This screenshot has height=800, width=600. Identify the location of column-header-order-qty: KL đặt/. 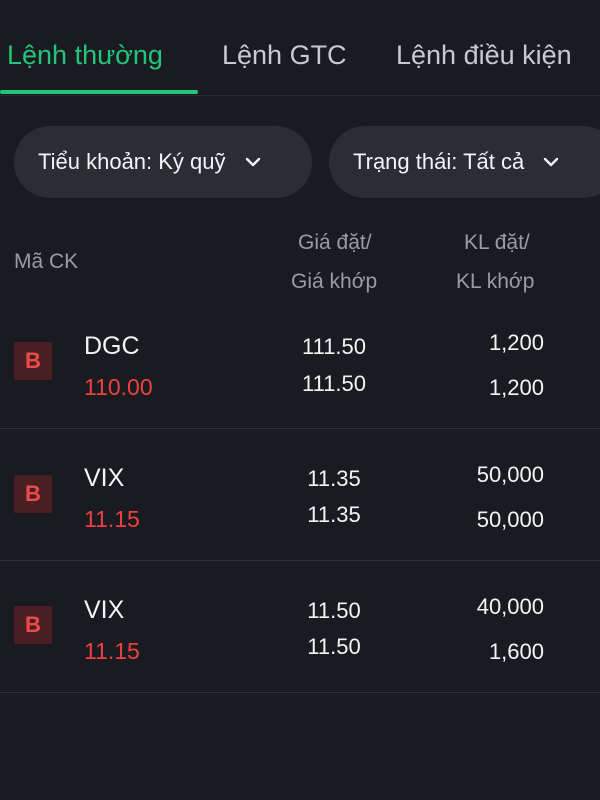
(497, 242).